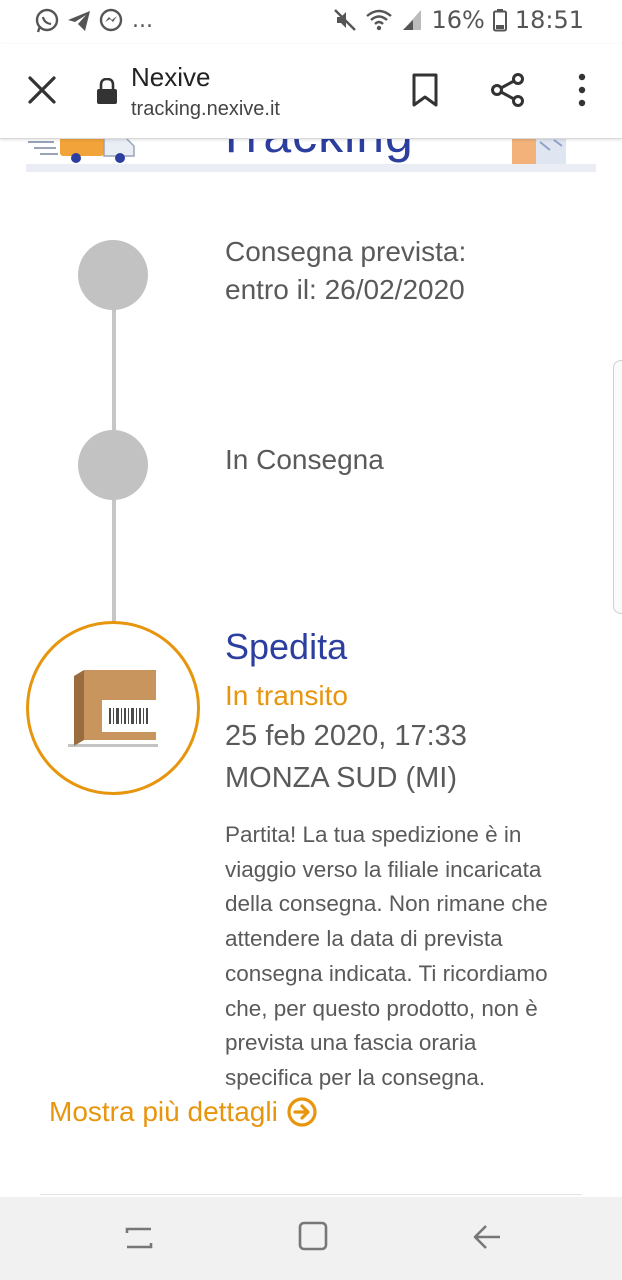  What do you see at coordinates (345, 289) in the screenshot?
I see `expected-delivery-date: entro il: 26/02/2020` at bounding box center [345, 289].